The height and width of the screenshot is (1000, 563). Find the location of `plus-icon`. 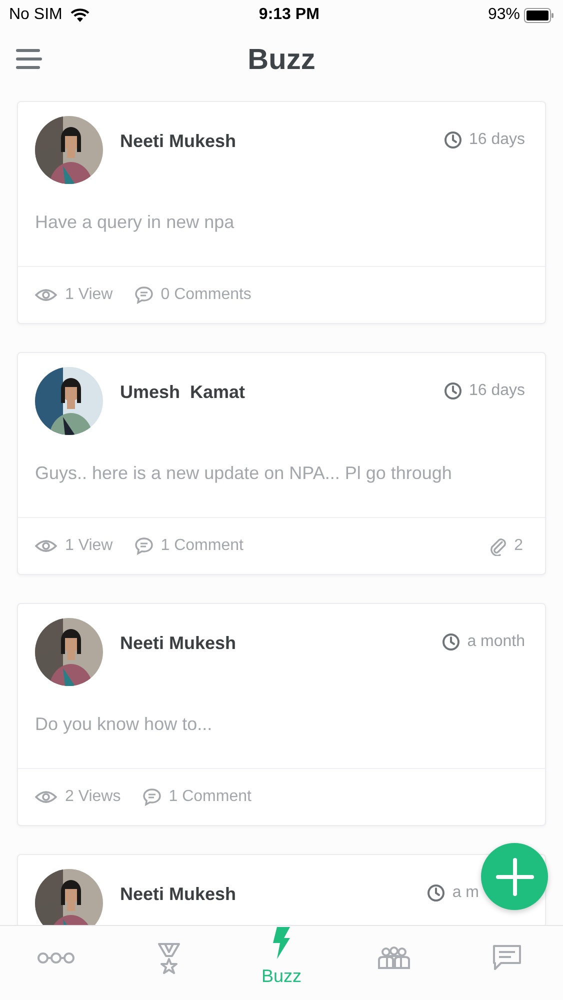

plus-icon is located at coordinates (514, 876).